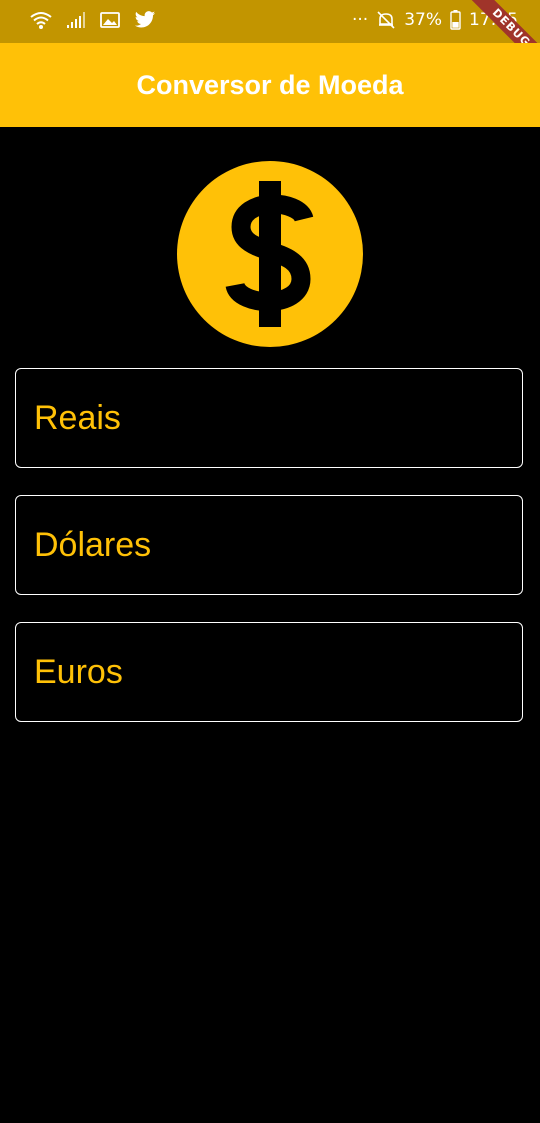 Image resolution: width=540 pixels, height=1123 pixels. Describe the element at coordinates (269, 672) in the screenshot. I see `euros-field: Euros` at that location.